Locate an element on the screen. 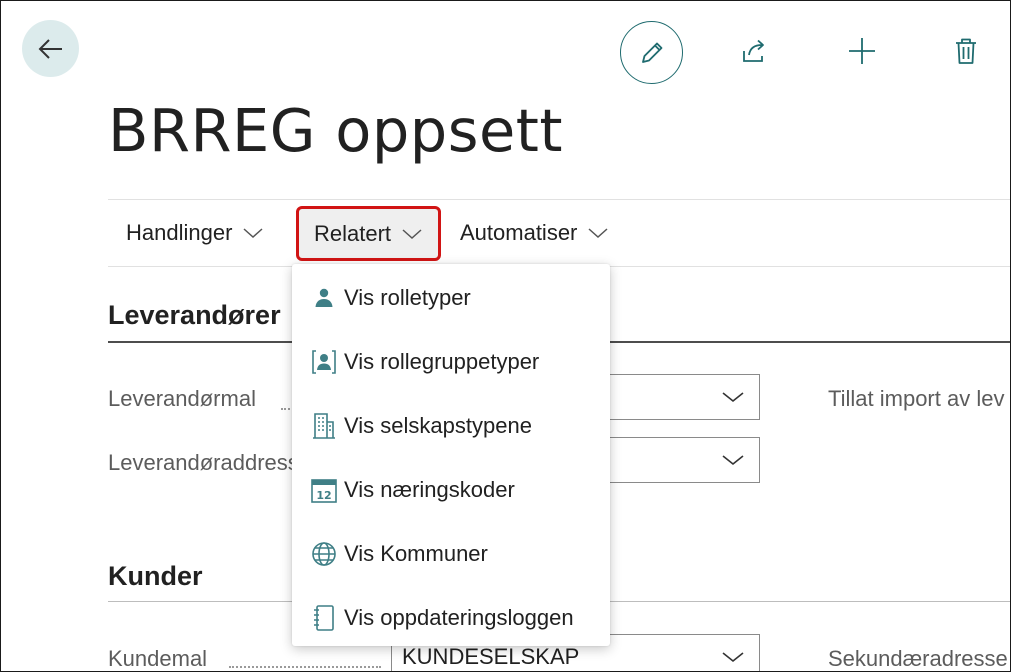  menu-item-vis-oppdateringsloggen: Vis oppdateringsloggen is located at coordinates (451, 618).